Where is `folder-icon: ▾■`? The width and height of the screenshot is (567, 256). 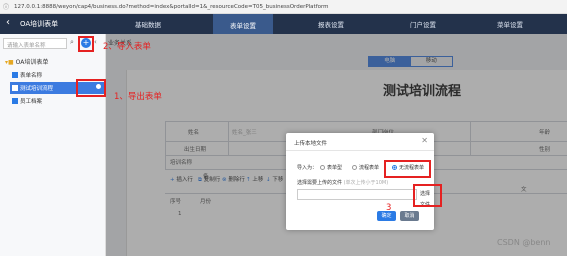 folder-icon: ▾■ is located at coordinates (9, 62).